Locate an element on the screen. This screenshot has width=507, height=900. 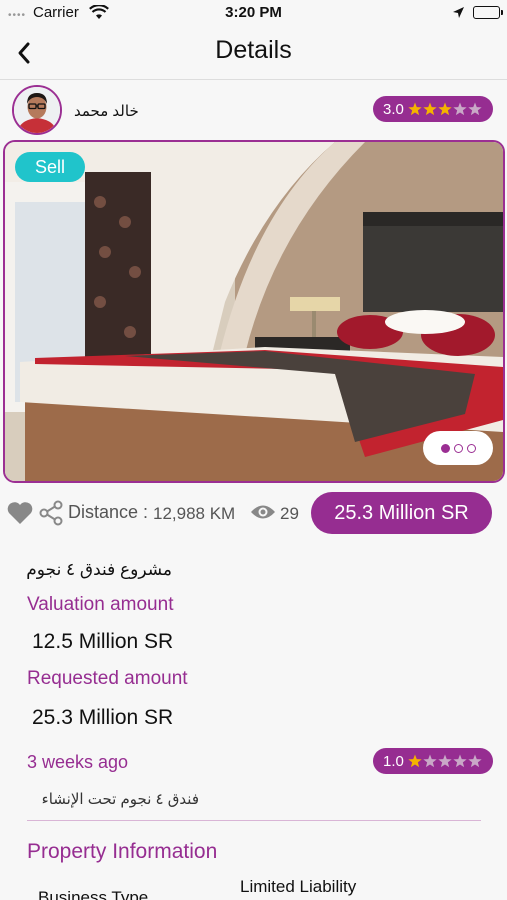
battery-icon is located at coordinates (488, 12).